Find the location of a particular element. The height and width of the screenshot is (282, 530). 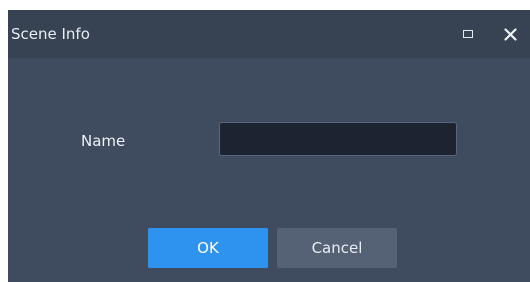

maximize-icon is located at coordinates (468, 34).